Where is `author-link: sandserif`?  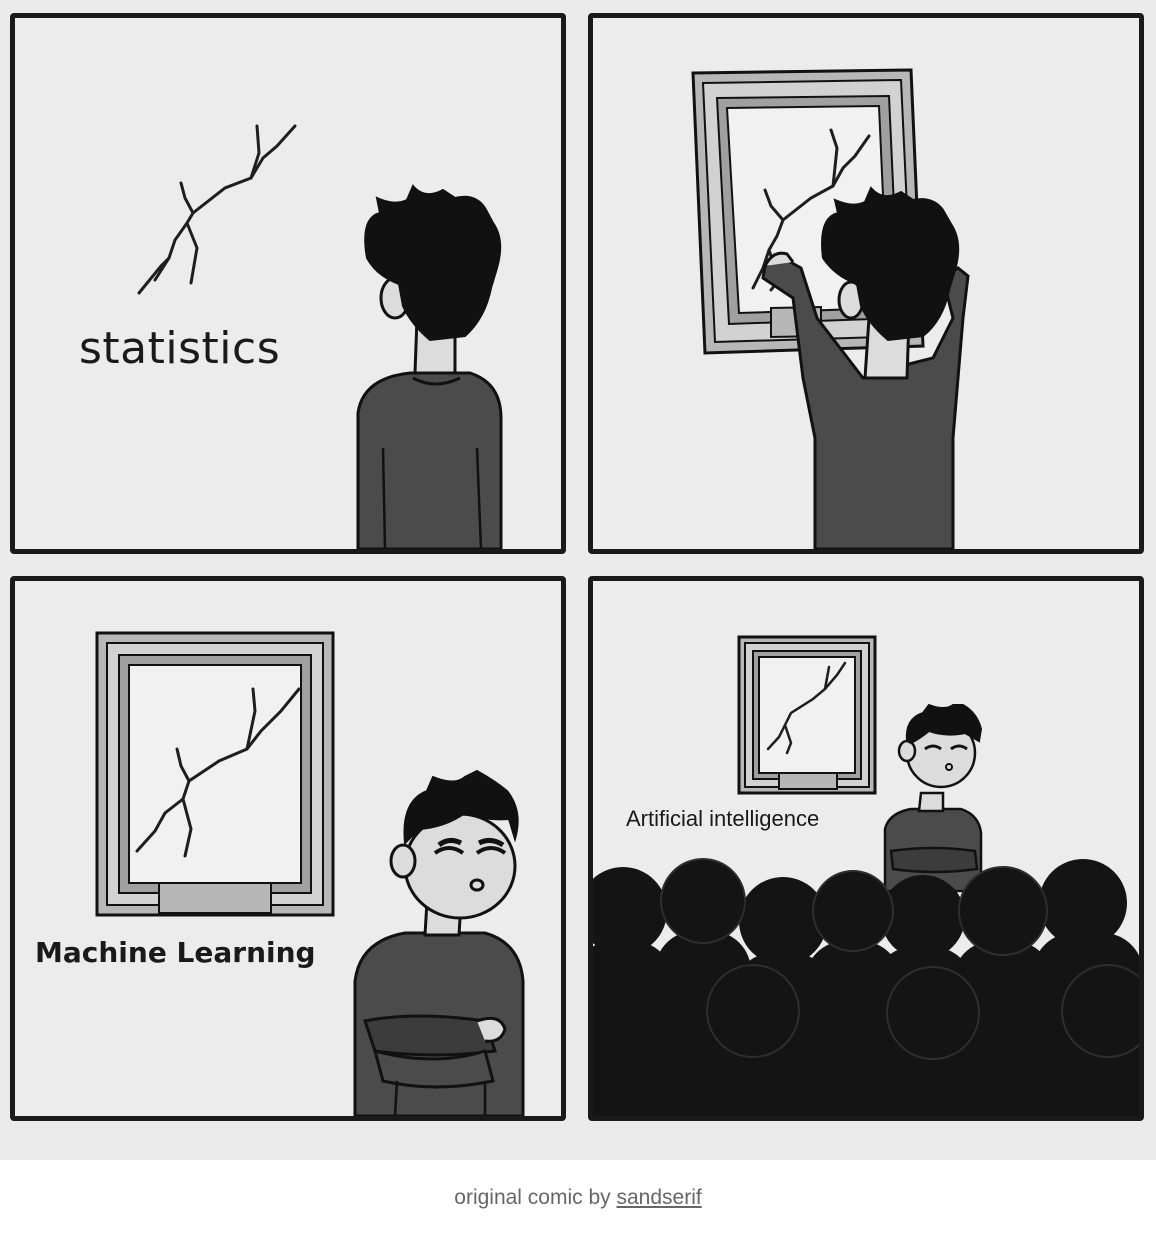 author-link: sandserif is located at coordinates (659, 1197).